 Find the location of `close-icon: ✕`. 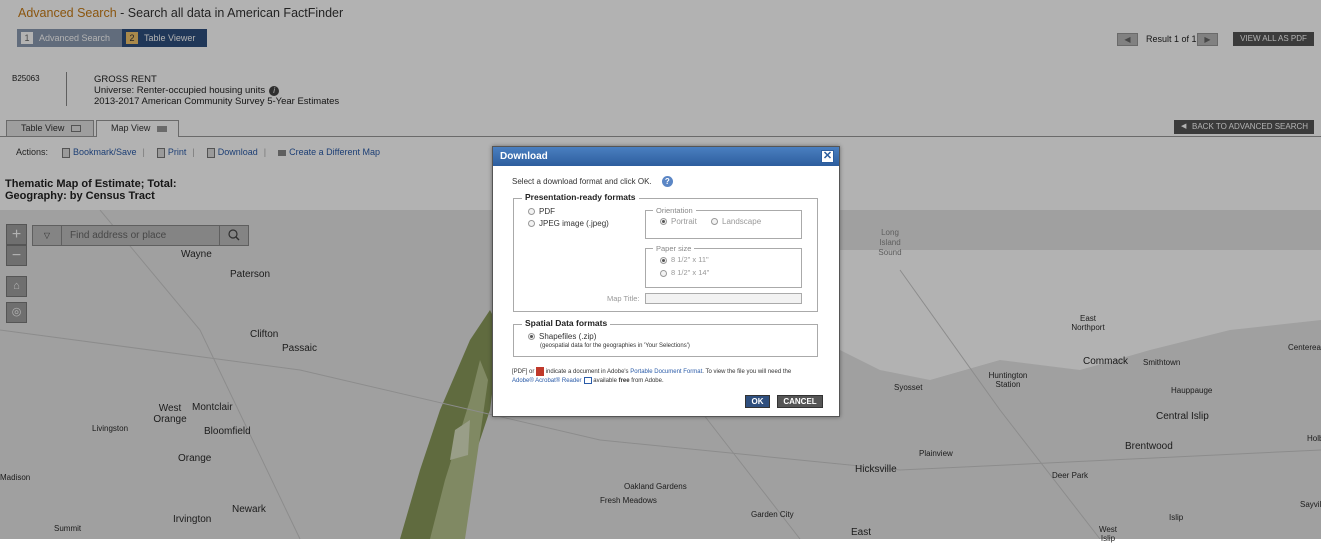

close-icon: ✕ is located at coordinates (827, 156).